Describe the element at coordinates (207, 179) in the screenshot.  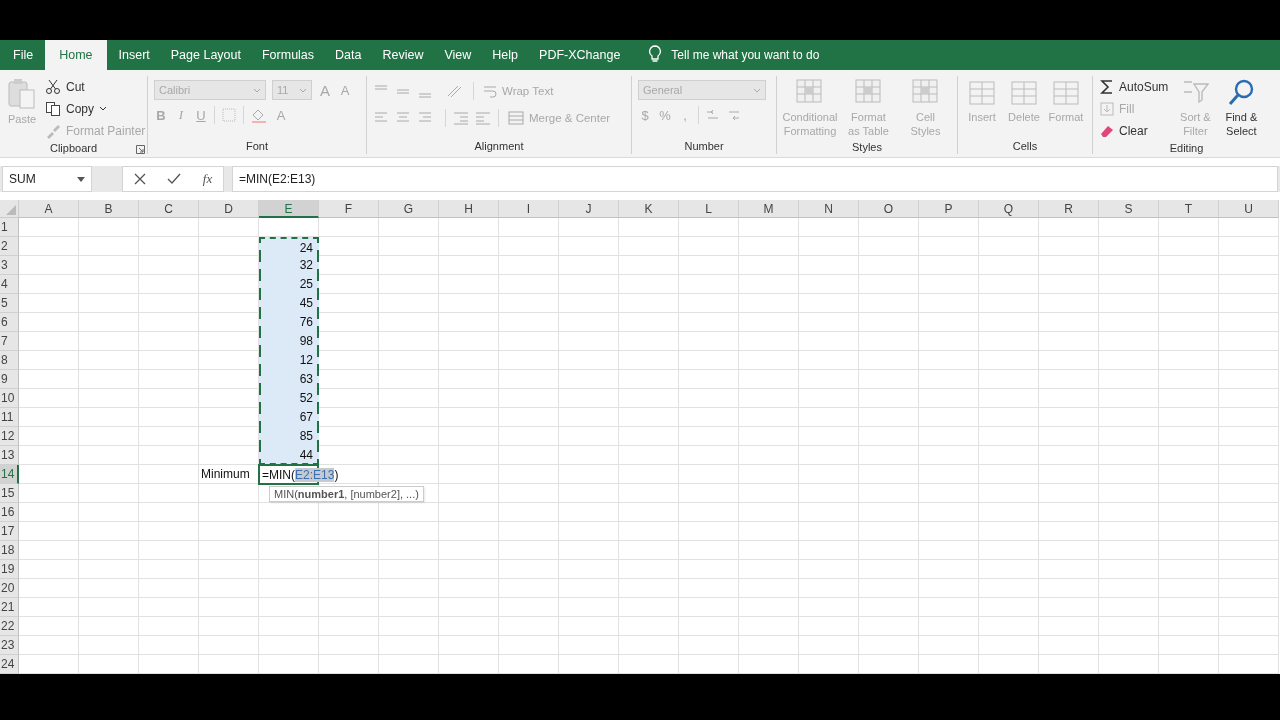
I see `insert-function-button: fx` at that location.